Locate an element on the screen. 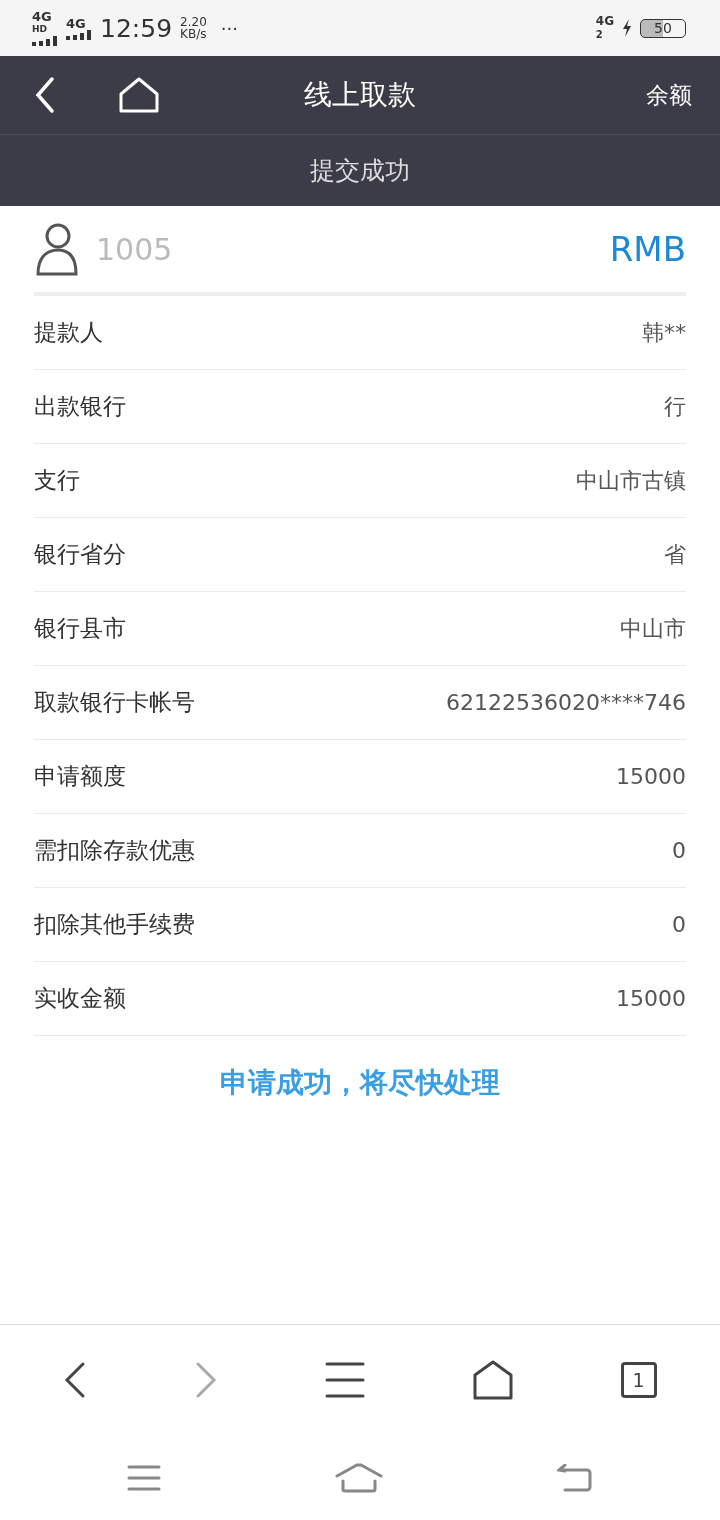 The image size is (720, 1520). network-speed: 2.20 KB/s is located at coordinates (193, 28).